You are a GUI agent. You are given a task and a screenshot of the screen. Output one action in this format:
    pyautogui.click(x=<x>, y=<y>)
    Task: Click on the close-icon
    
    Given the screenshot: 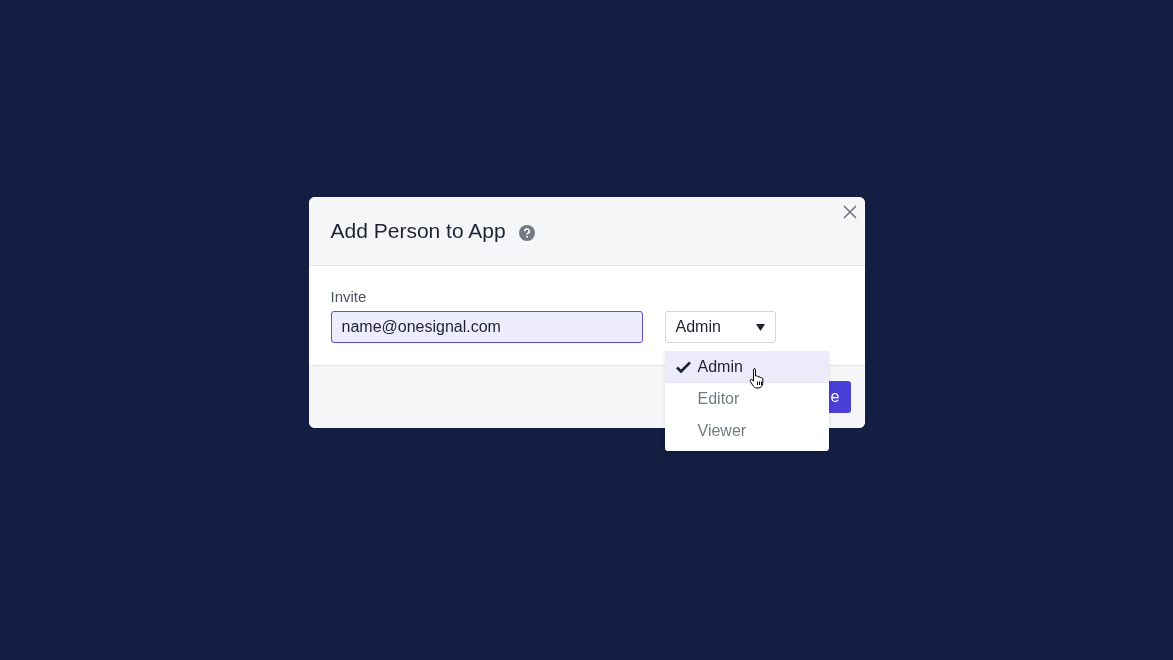 What is the action you would take?
    pyautogui.click(x=849, y=212)
    